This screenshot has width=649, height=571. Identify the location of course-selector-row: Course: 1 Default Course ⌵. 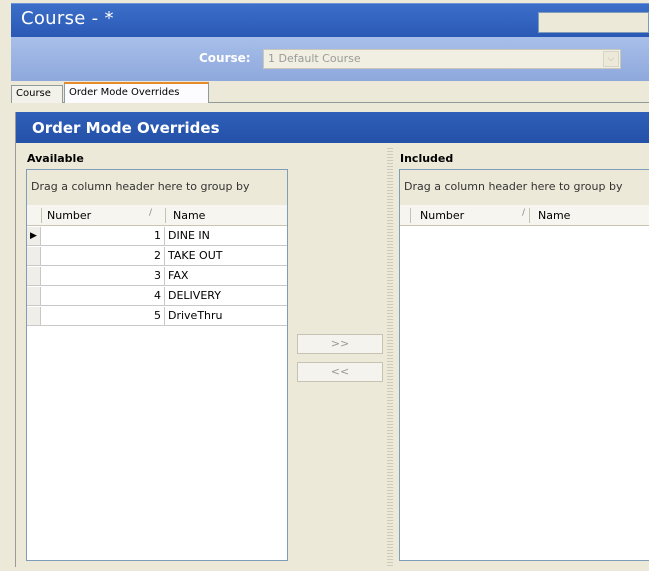
(330, 59).